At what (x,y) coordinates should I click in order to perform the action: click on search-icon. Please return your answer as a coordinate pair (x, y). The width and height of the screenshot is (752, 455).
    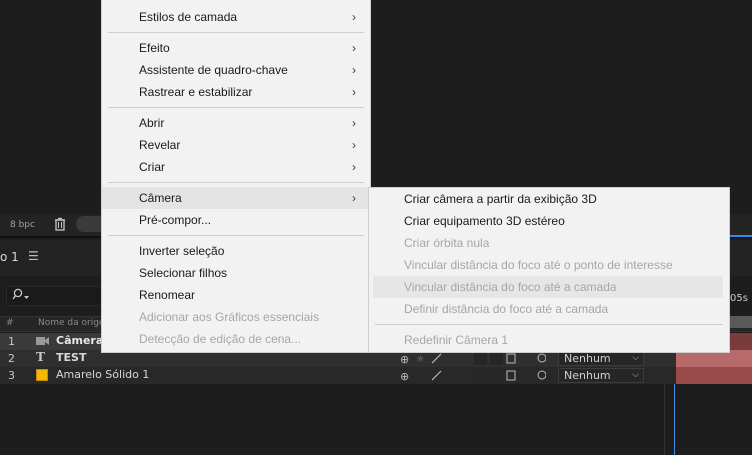
    Looking at the image, I should click on (22, 296).